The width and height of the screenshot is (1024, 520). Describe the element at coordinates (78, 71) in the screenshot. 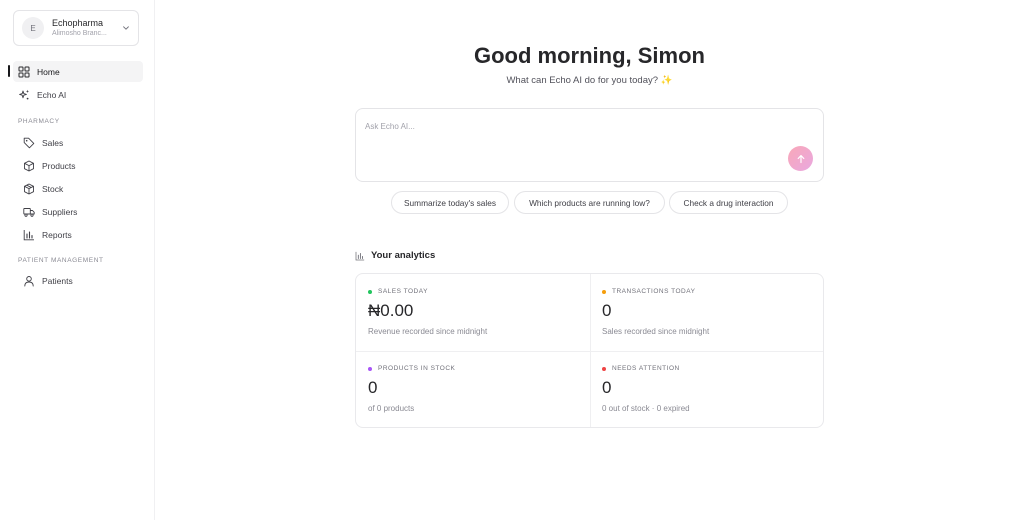

I see `nav-home: Home` at that location.